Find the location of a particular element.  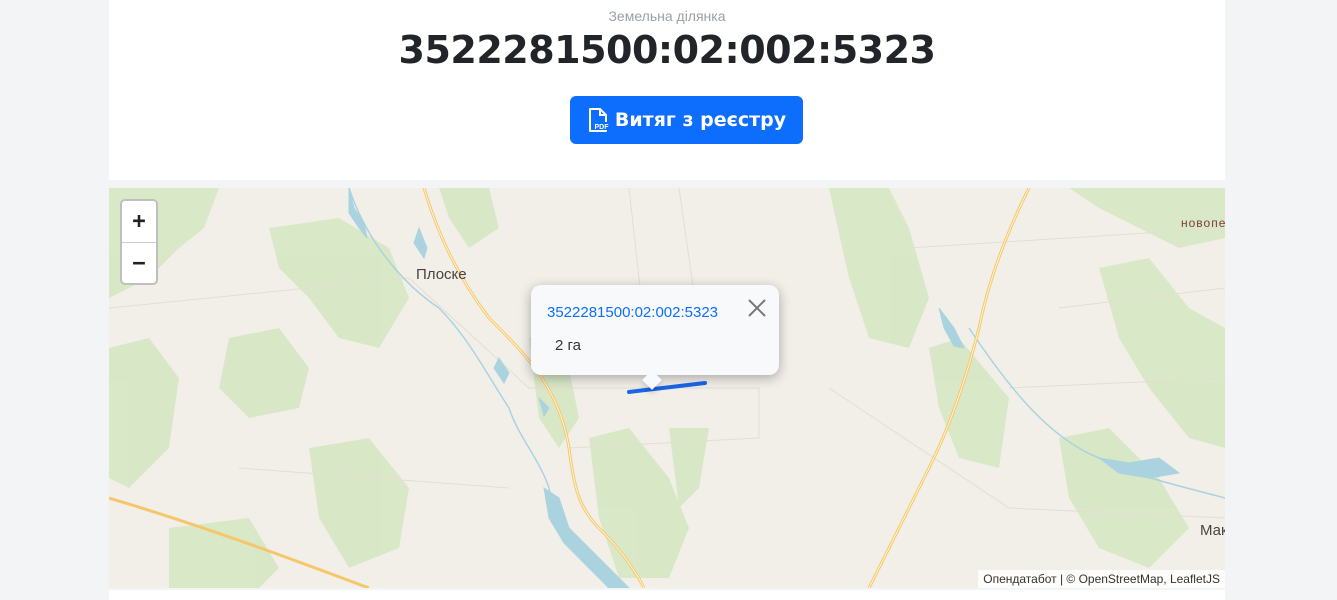

bottom-card is located at coordinates (667, 595).